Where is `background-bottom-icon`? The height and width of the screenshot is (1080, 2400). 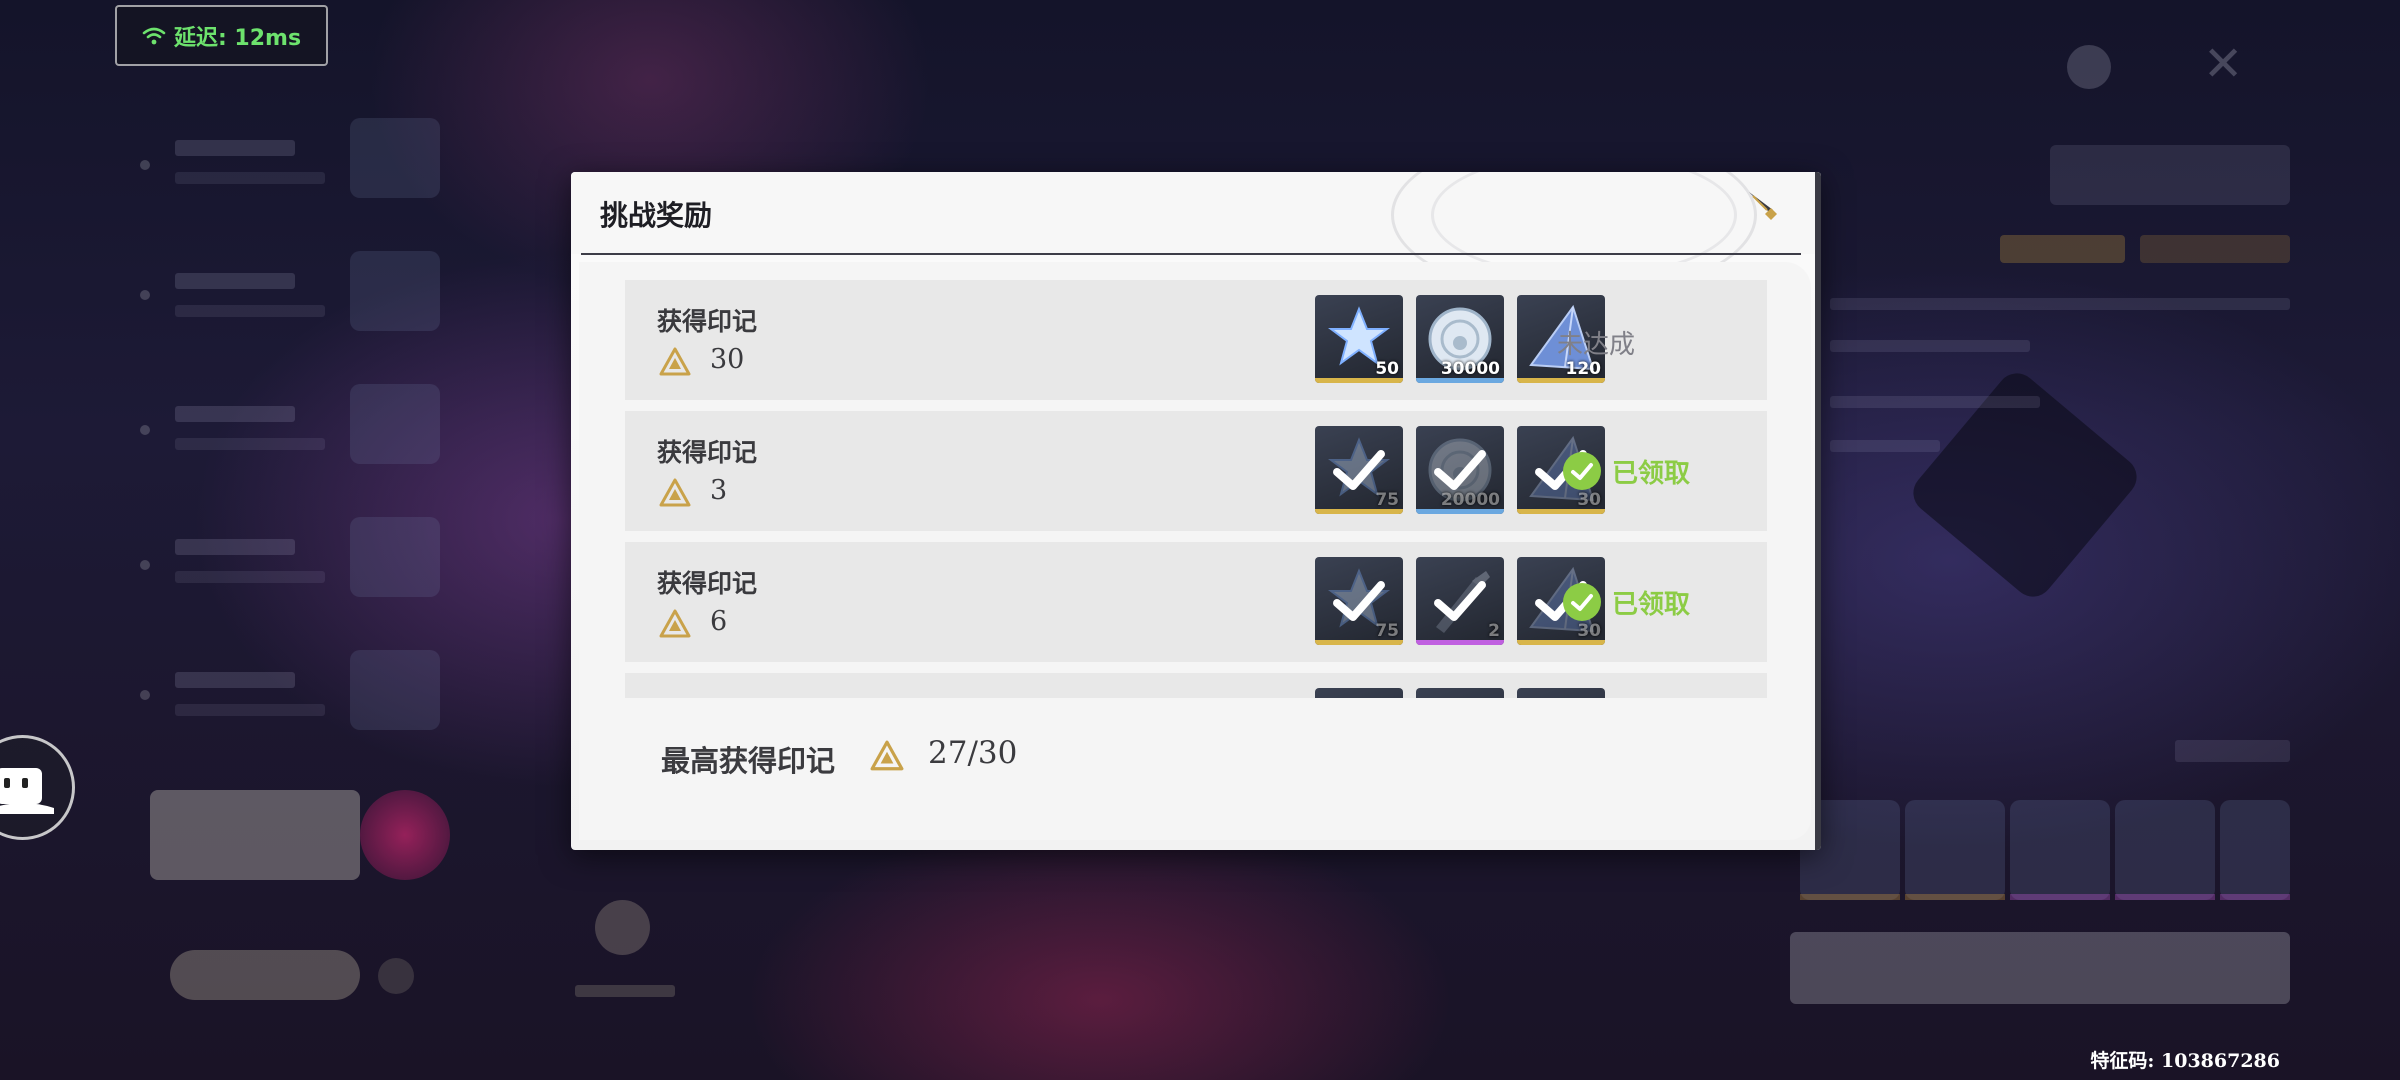 background-bottom-icon is located at coordinates (622, 927).